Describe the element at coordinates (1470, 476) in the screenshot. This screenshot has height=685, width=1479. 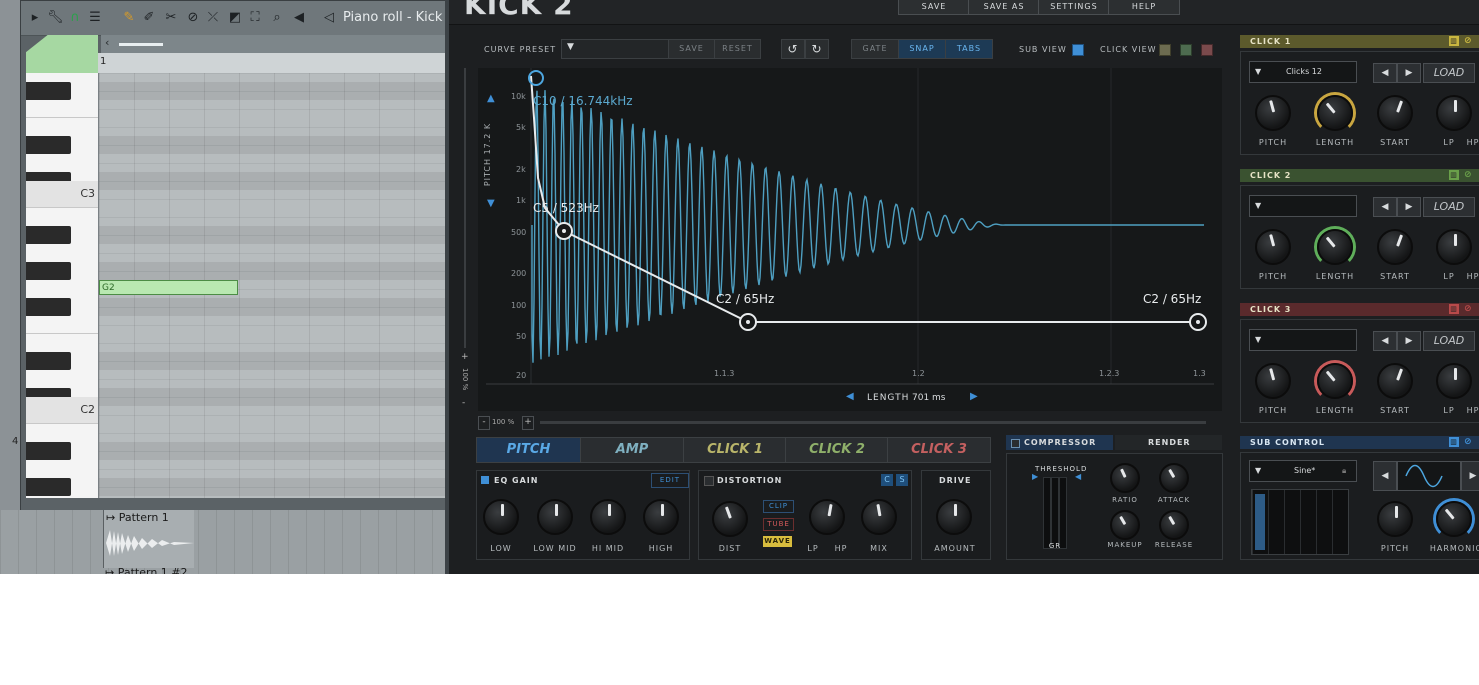
I see `sub-wave-next-icon: ▶` at that location.